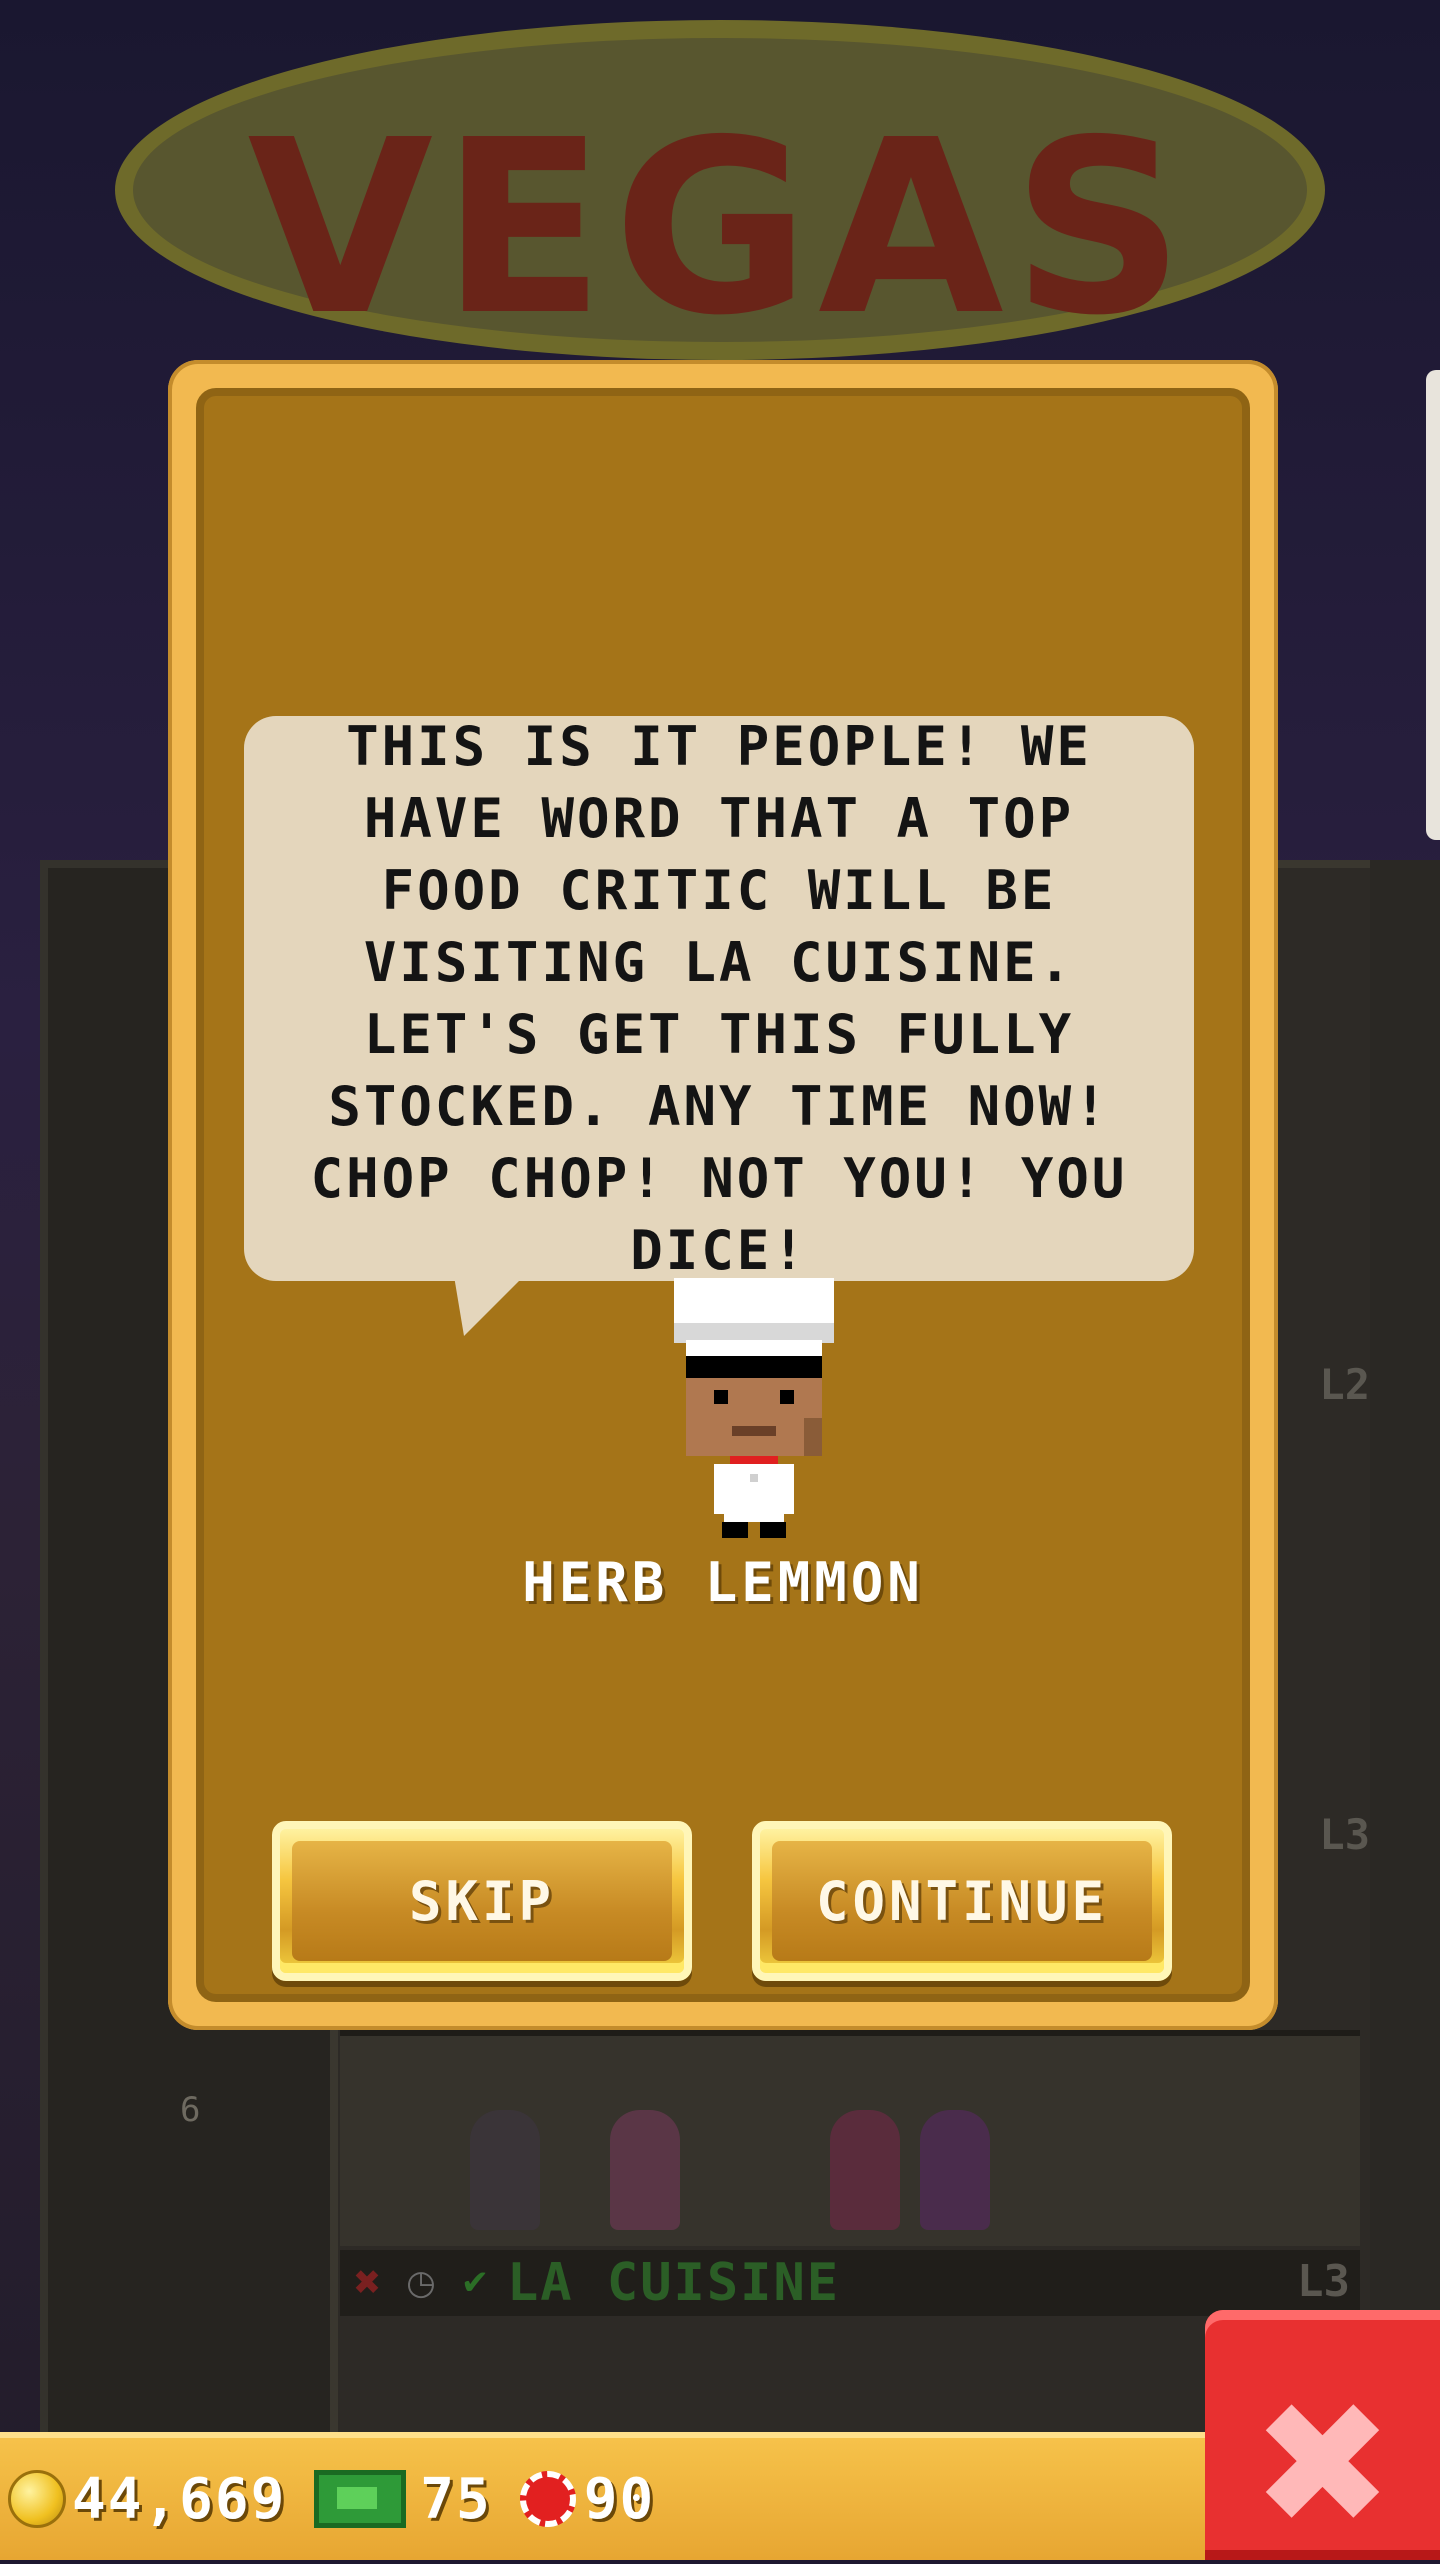  I want to click on bux-value: 75, so click(456, 2499).